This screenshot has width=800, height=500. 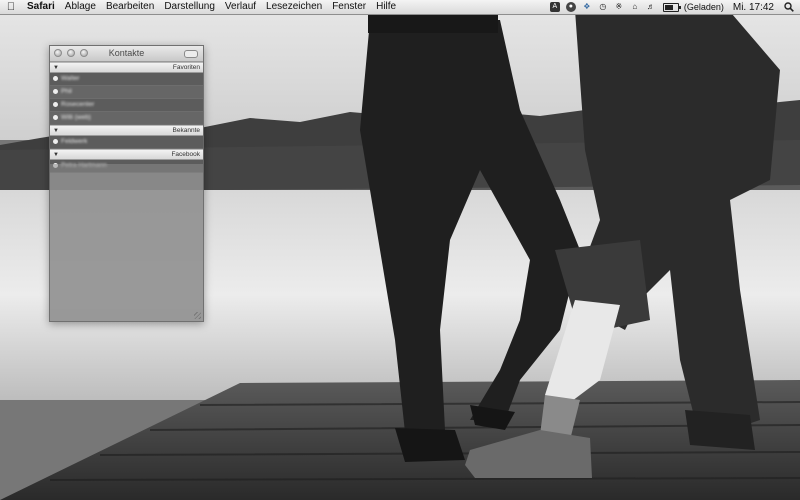 I want to click on battery-icon, so click(x=671, y=7).